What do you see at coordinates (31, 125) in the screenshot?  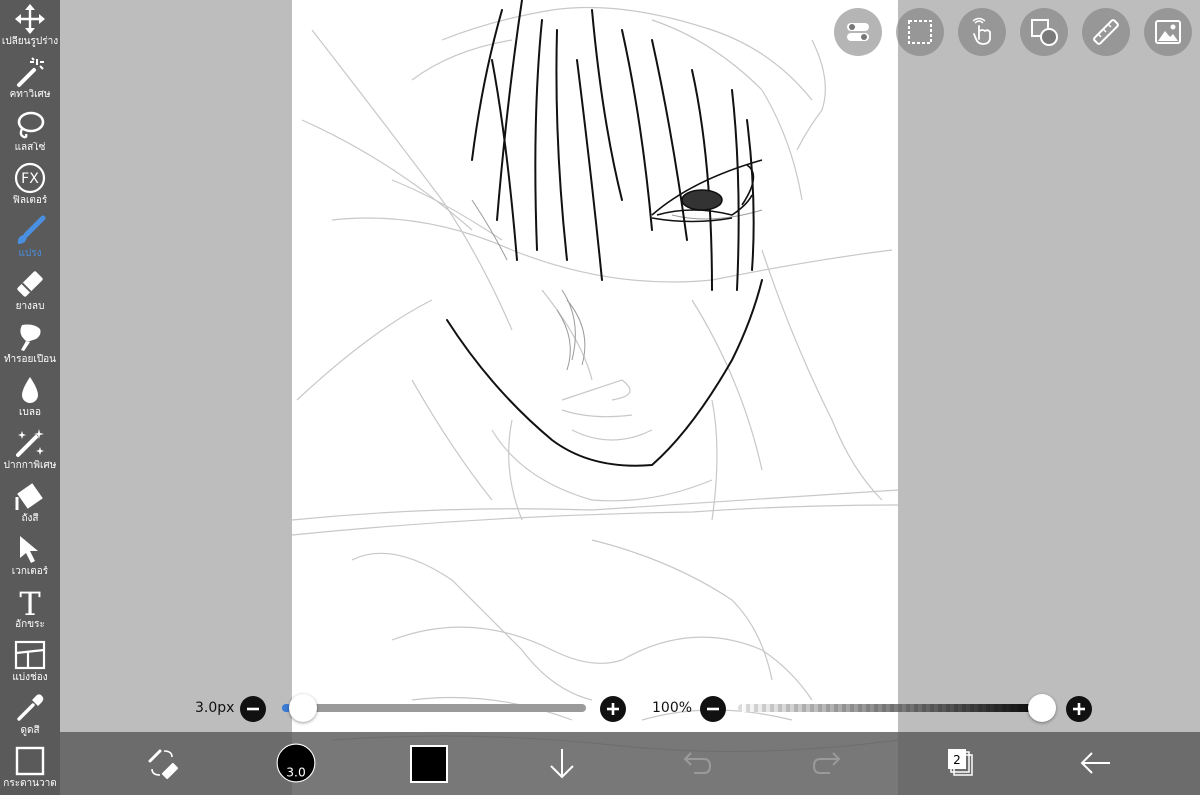 I see `lasso-icon` at bounding box center [31, 125].